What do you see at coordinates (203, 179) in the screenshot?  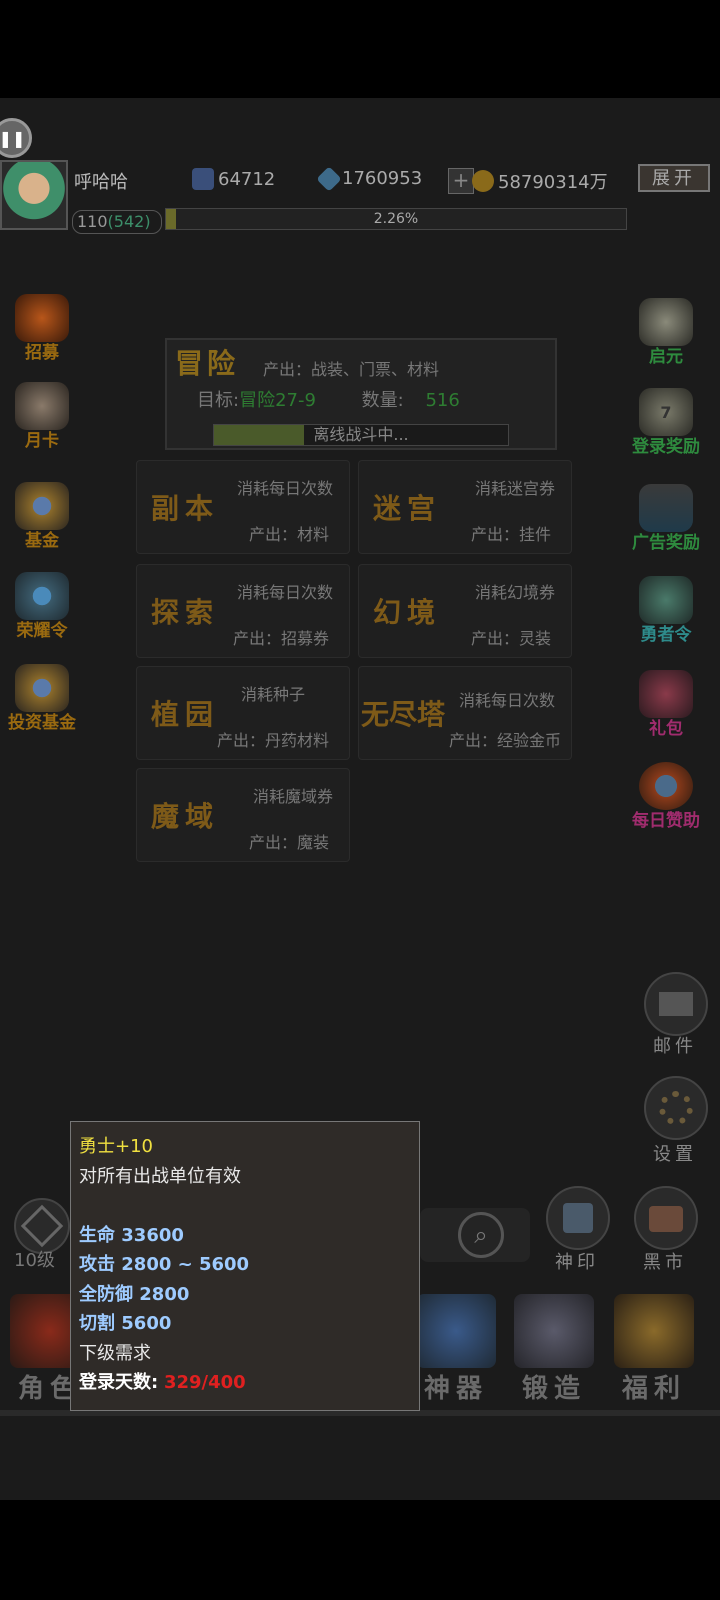 I see `crystal-icon` at bounding box center [203, 179].